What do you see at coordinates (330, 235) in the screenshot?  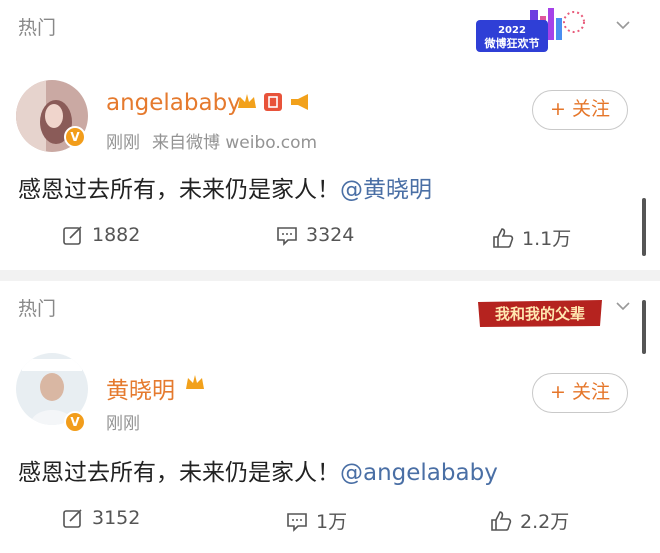 I see `comment-count: 3324` at bounding box center [330, 235].